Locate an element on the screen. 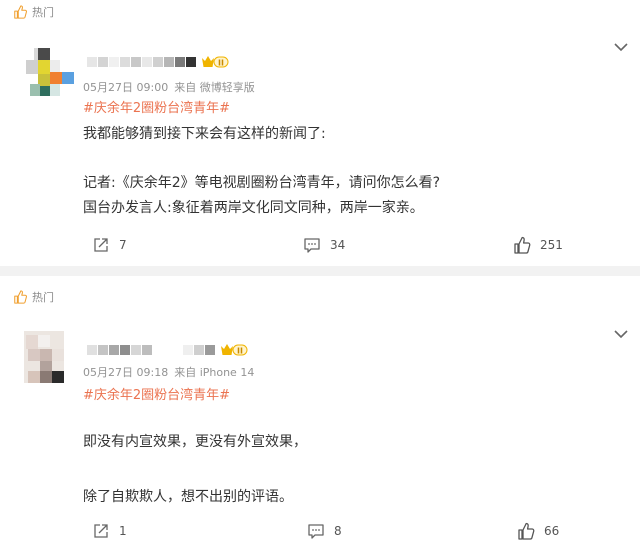  post-meta: 05月27日 09:00 来自 微博轻享版 is located at coordinates (169, 87).